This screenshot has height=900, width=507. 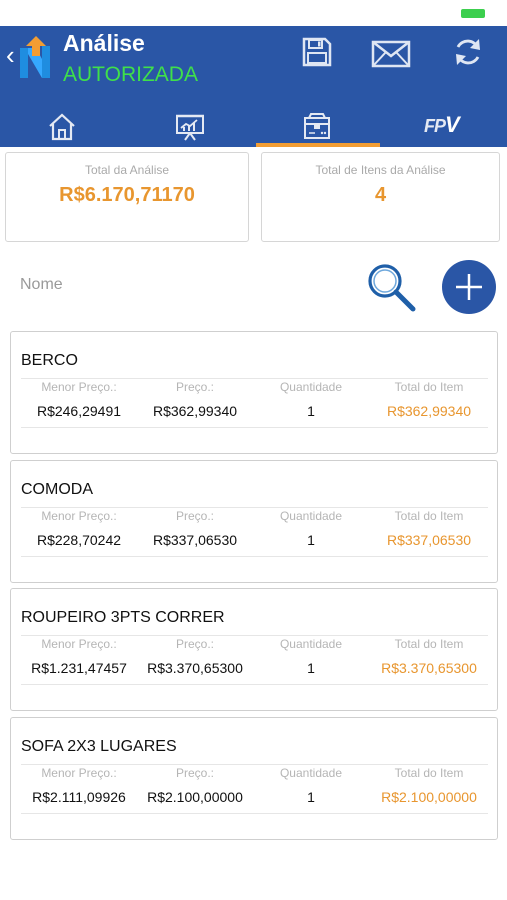 I want to click on search-input: Nome, so click(x=41, y=285).